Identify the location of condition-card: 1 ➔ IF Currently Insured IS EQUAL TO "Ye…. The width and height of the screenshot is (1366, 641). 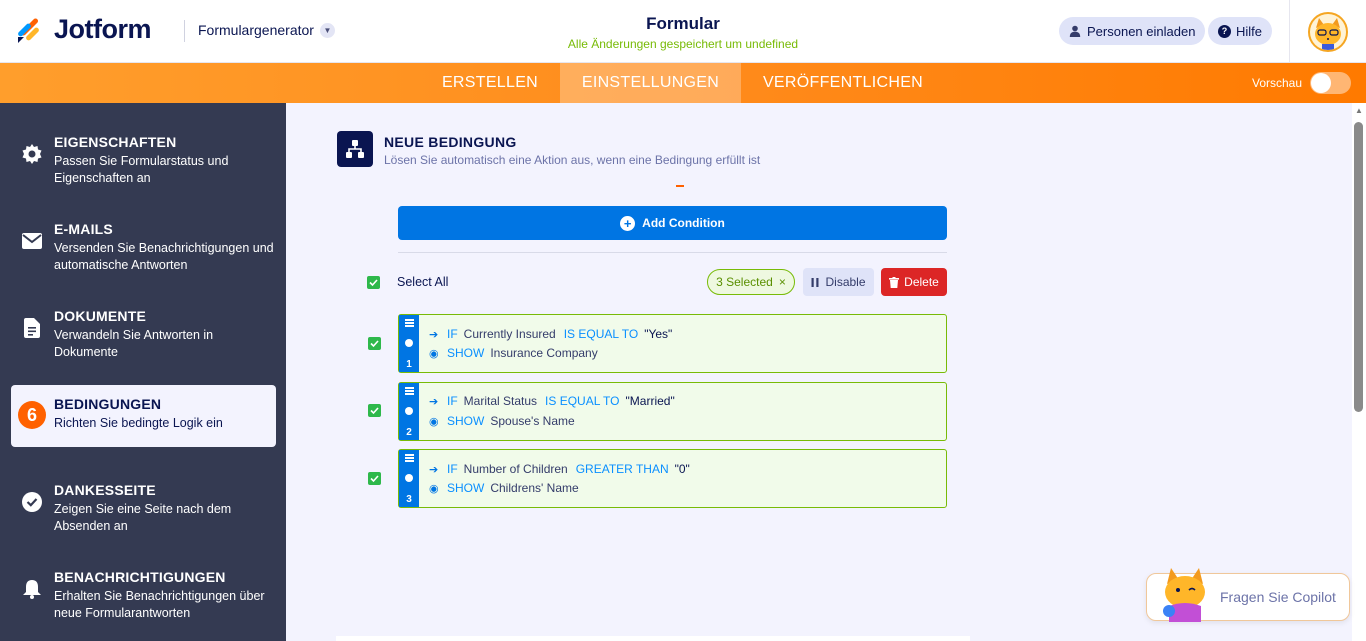
(672, 343).